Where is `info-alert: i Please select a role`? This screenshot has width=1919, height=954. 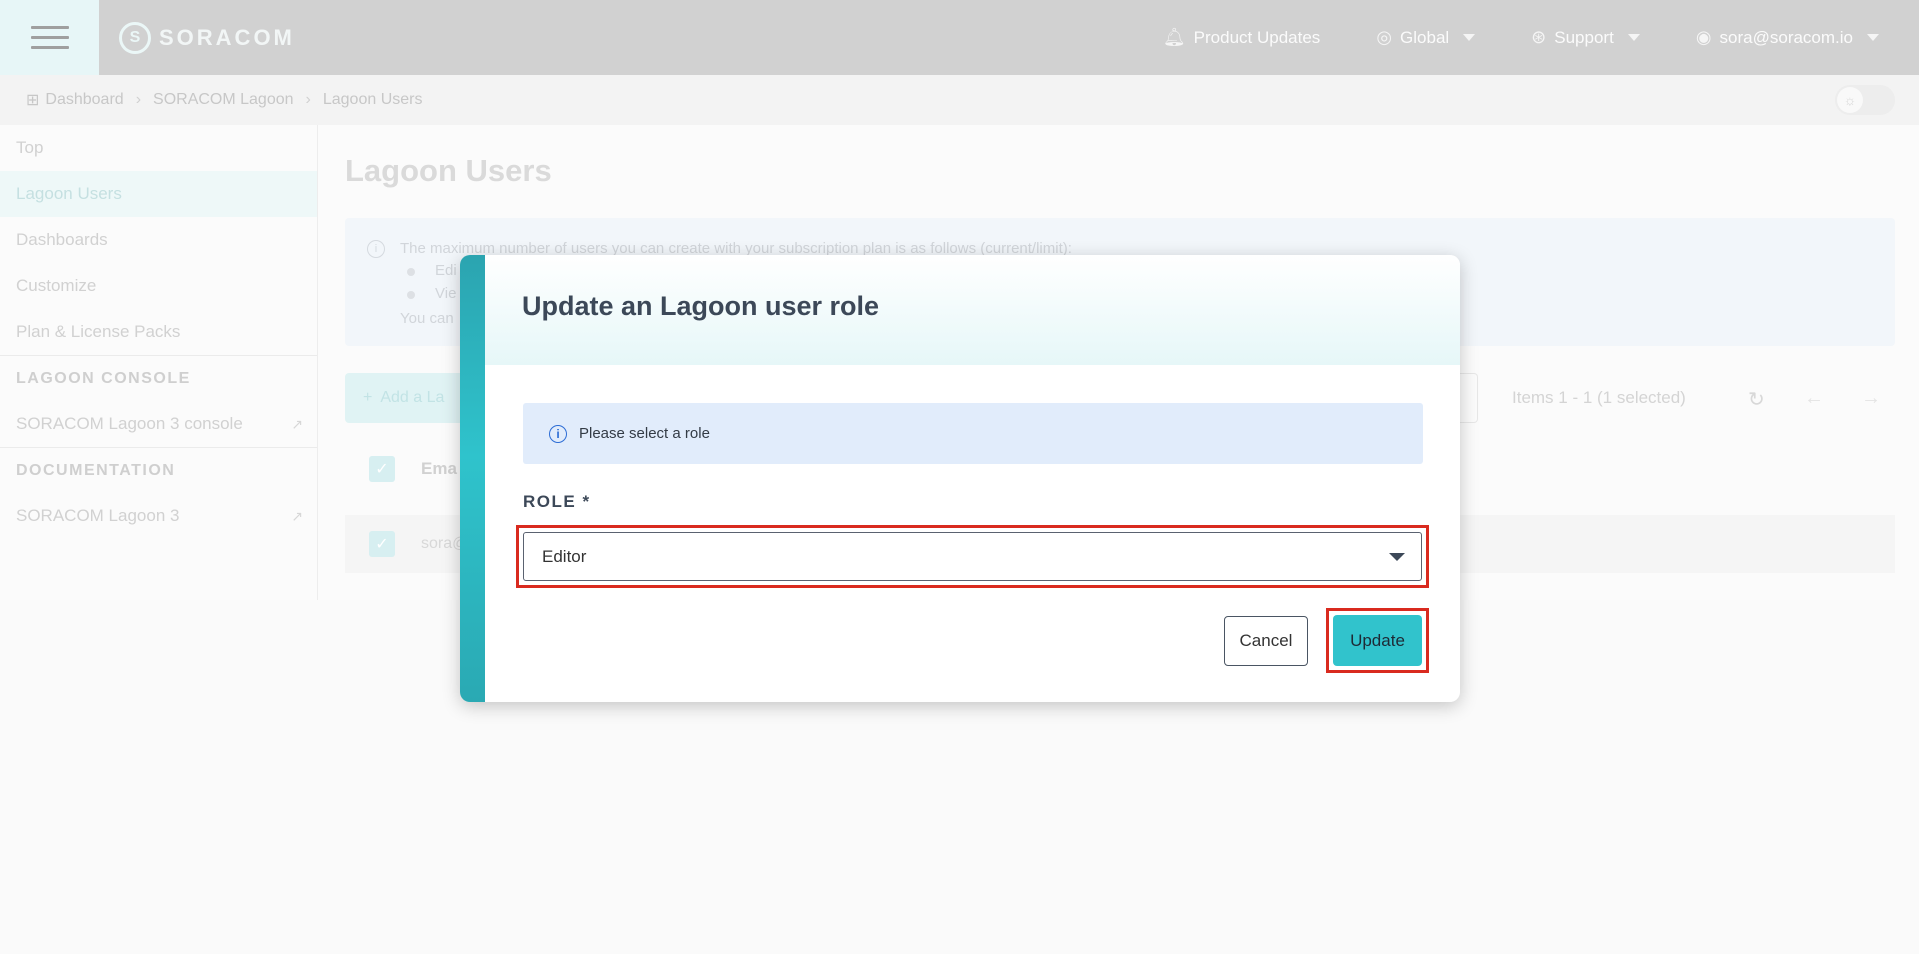 info-alert: i Please select a role is located at coordinates (973, 433).